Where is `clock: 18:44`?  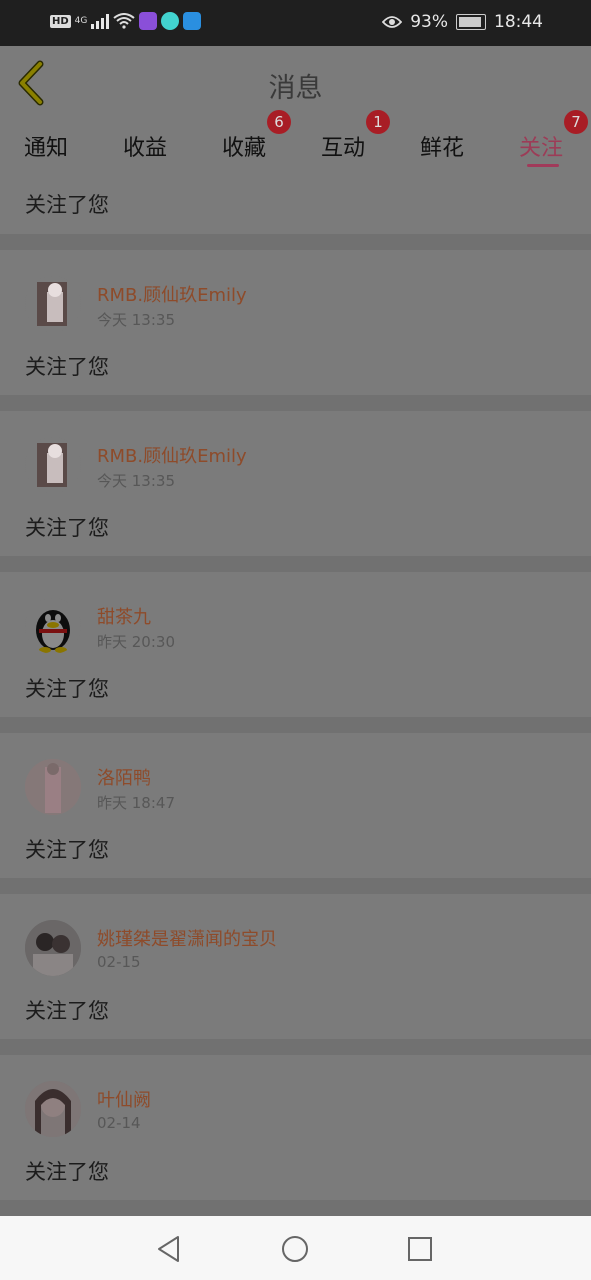 clock: 18:44 is located at coordinates (518, 22).